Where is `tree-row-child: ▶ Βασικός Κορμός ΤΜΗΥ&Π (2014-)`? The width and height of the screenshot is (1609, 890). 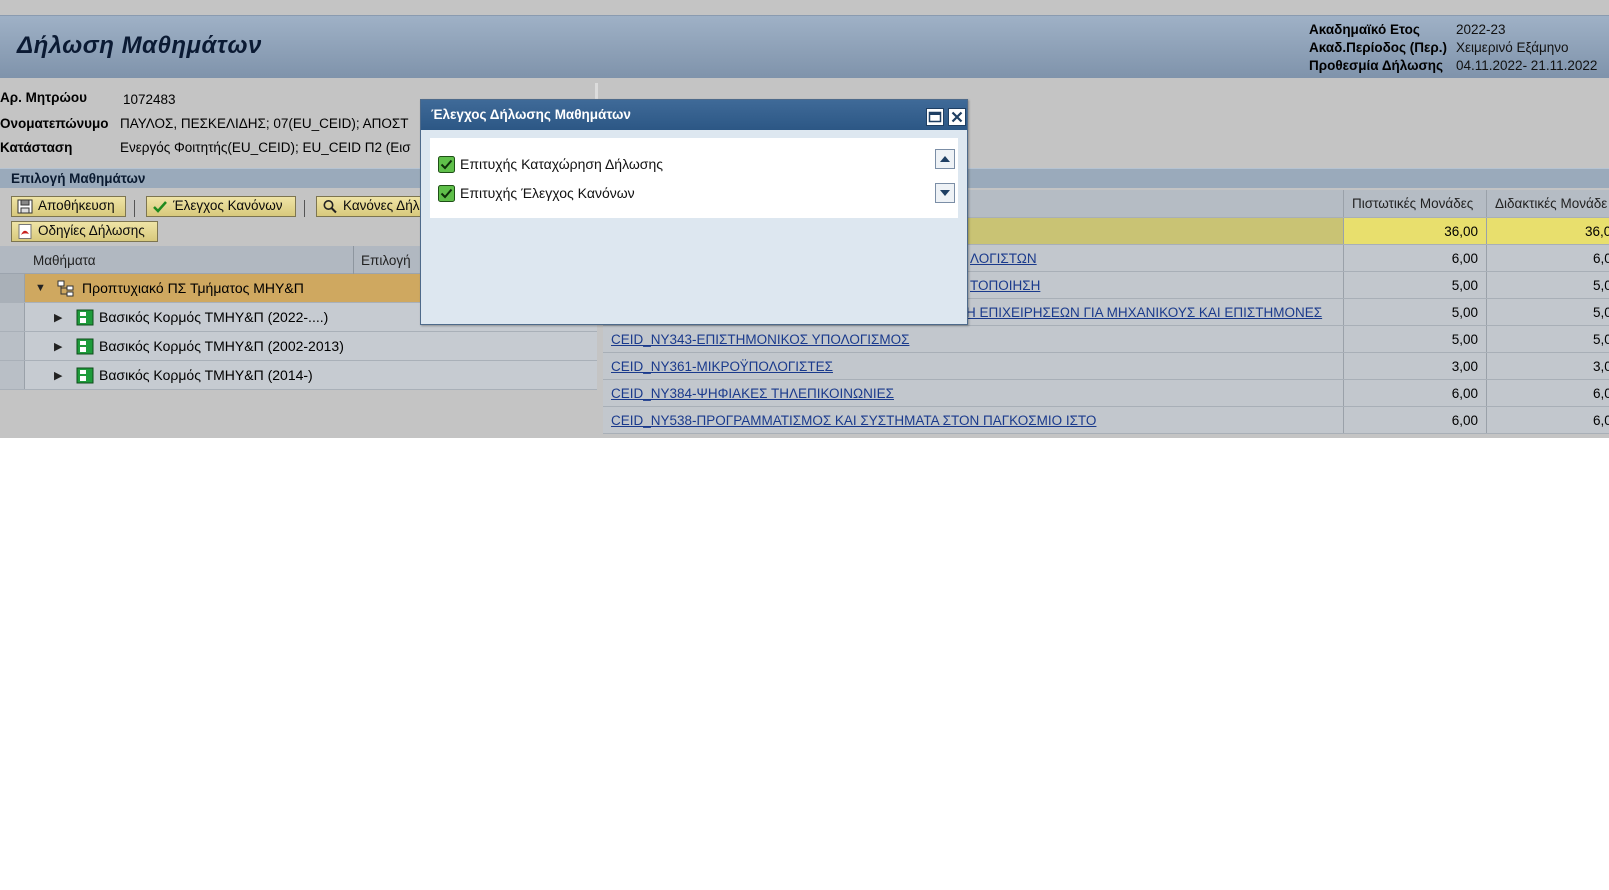
tree-row-child: ▶ Βασικός Κορμός ΤΜΗΥ&Π (2014-) is located at coordinates (298, 375).